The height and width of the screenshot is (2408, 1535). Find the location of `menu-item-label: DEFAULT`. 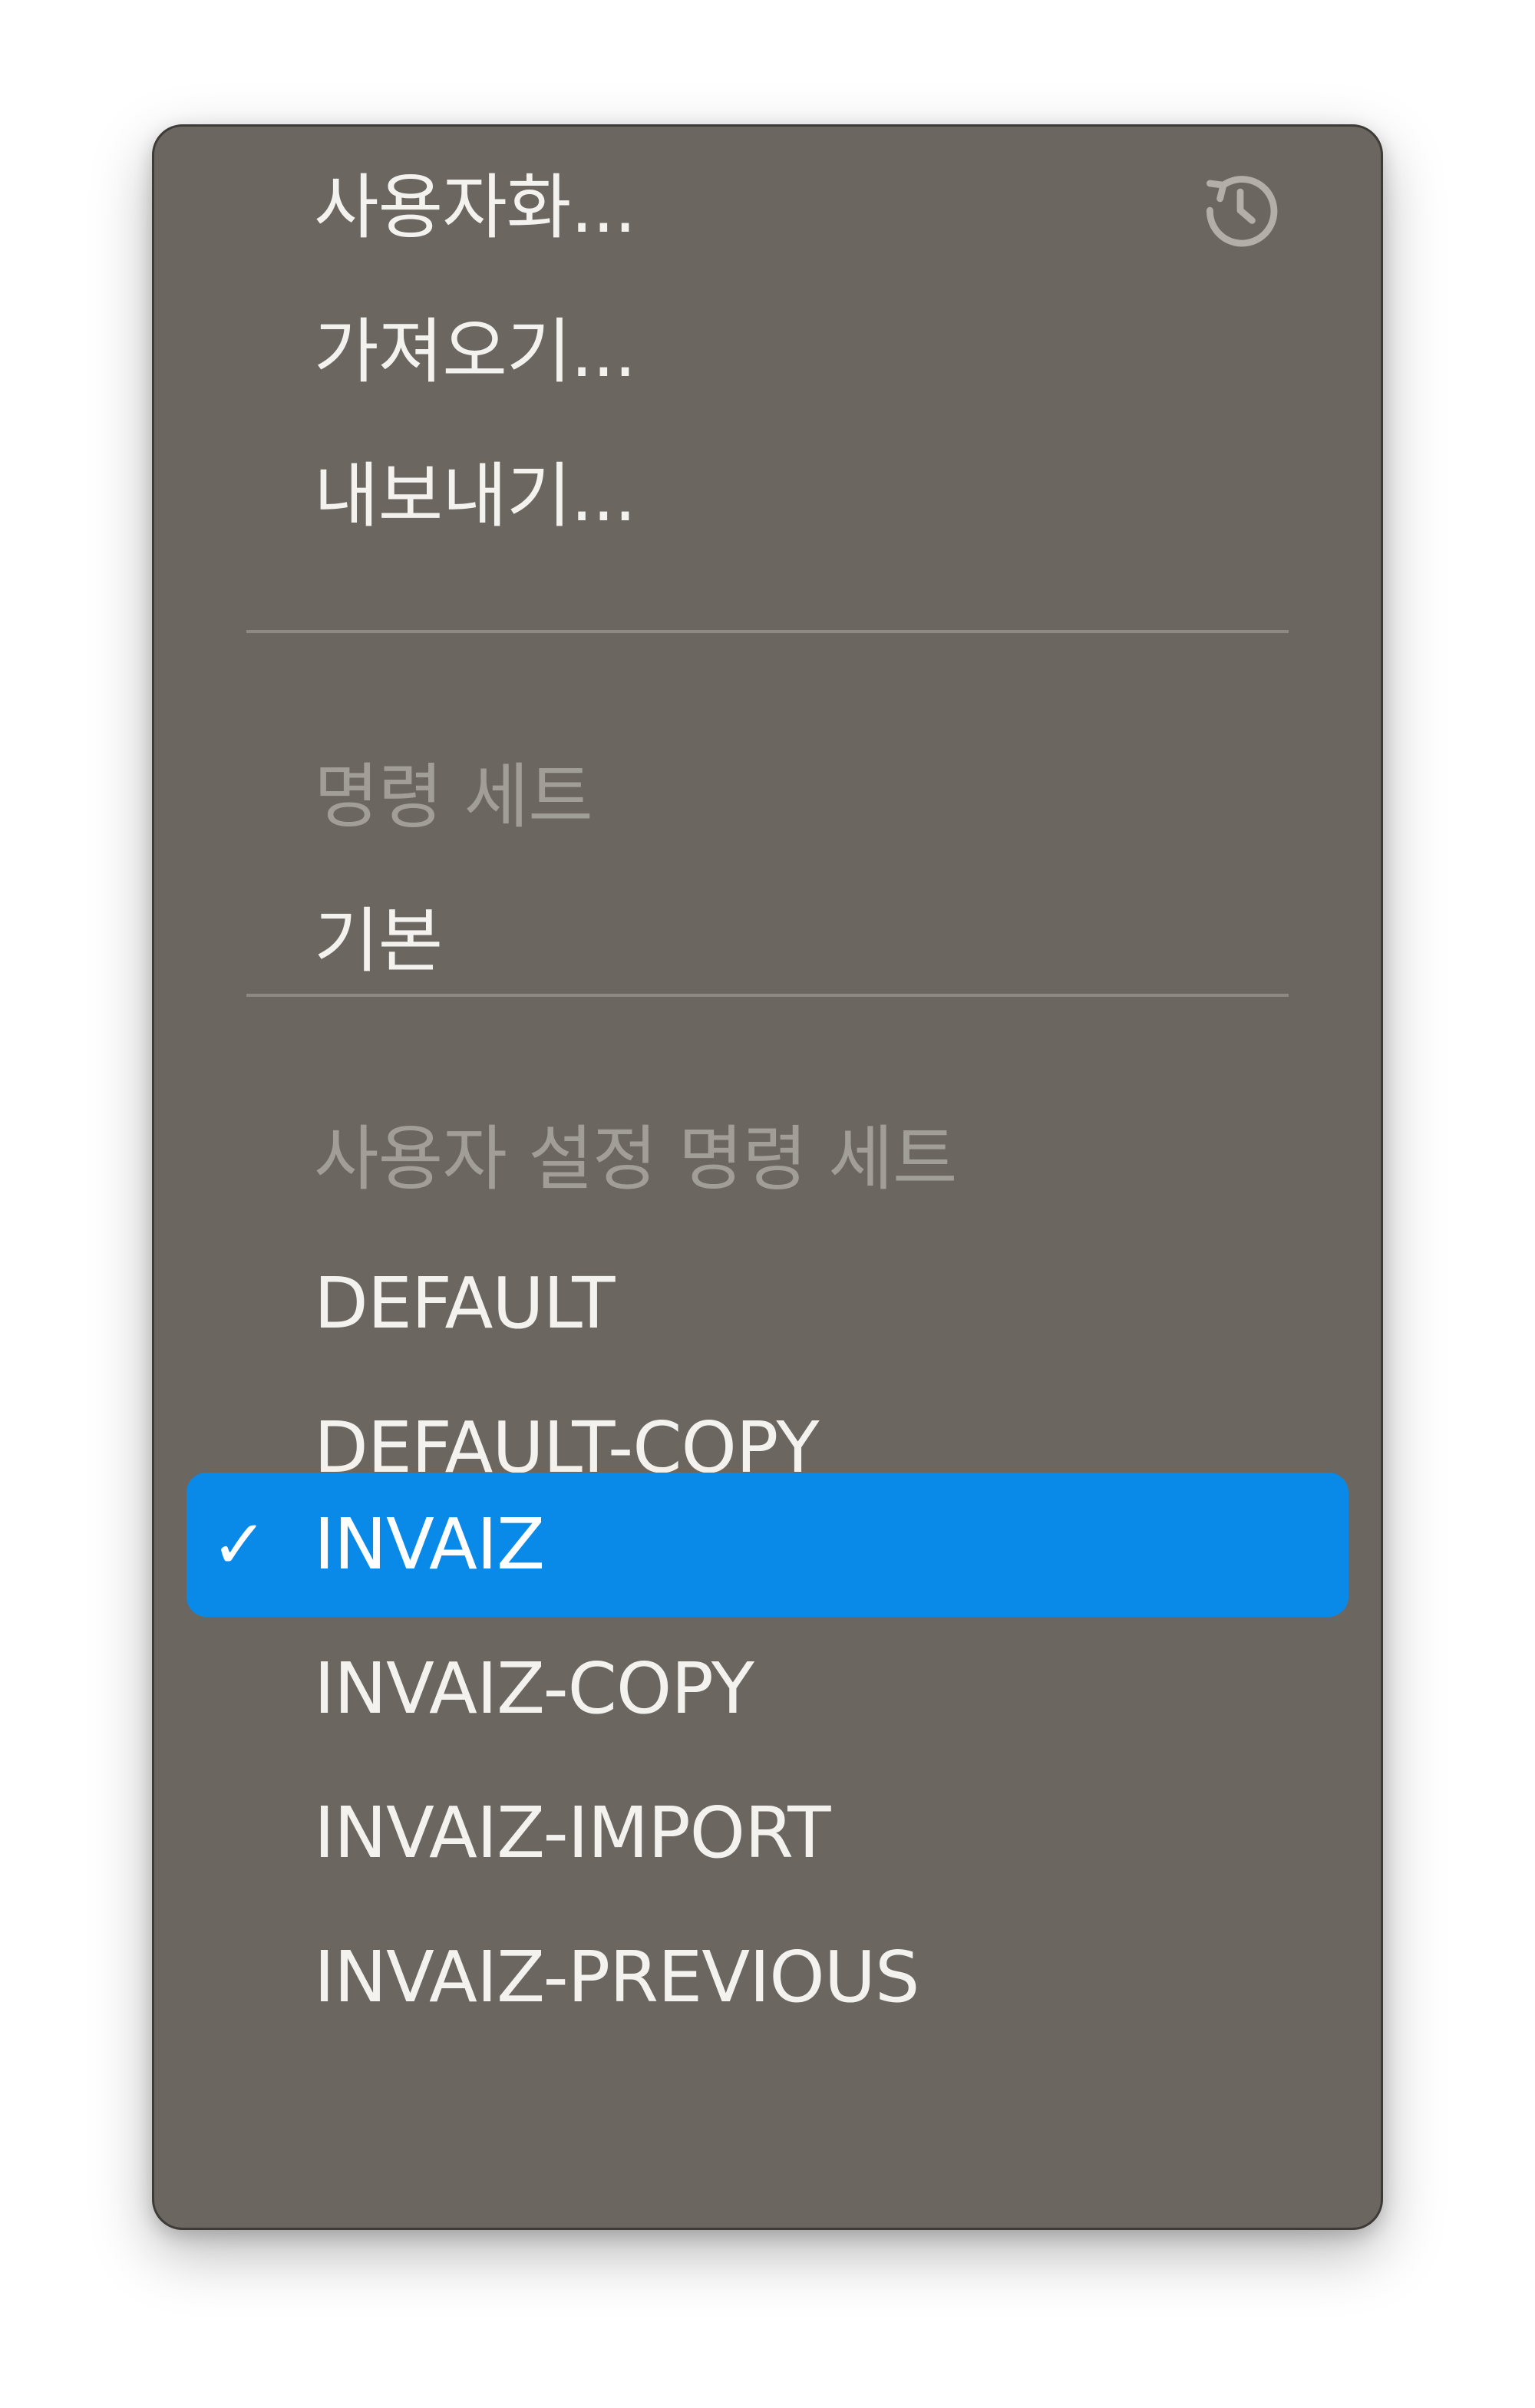

menu-item-label: DEFAULT is located at coordinates (465, 1303).